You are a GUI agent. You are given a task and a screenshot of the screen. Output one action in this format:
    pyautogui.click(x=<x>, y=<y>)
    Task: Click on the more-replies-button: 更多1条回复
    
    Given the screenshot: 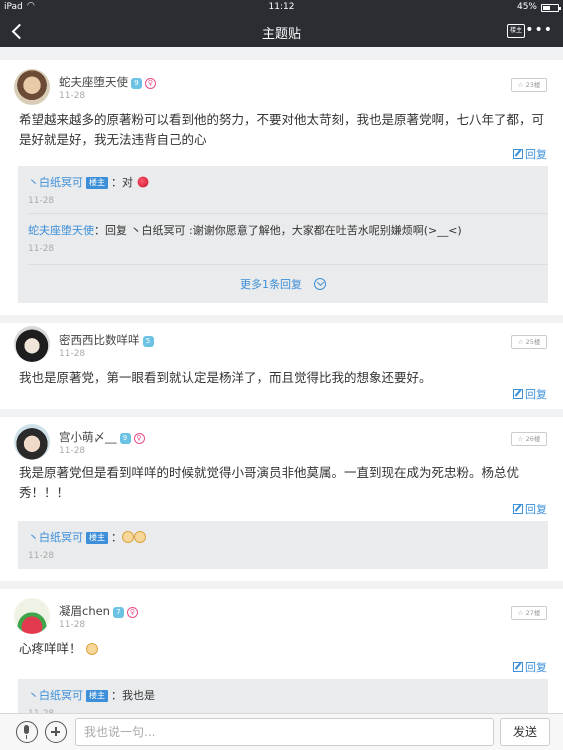 What is the action you would take?
    pyautogui.click(x=283, y=284)
    